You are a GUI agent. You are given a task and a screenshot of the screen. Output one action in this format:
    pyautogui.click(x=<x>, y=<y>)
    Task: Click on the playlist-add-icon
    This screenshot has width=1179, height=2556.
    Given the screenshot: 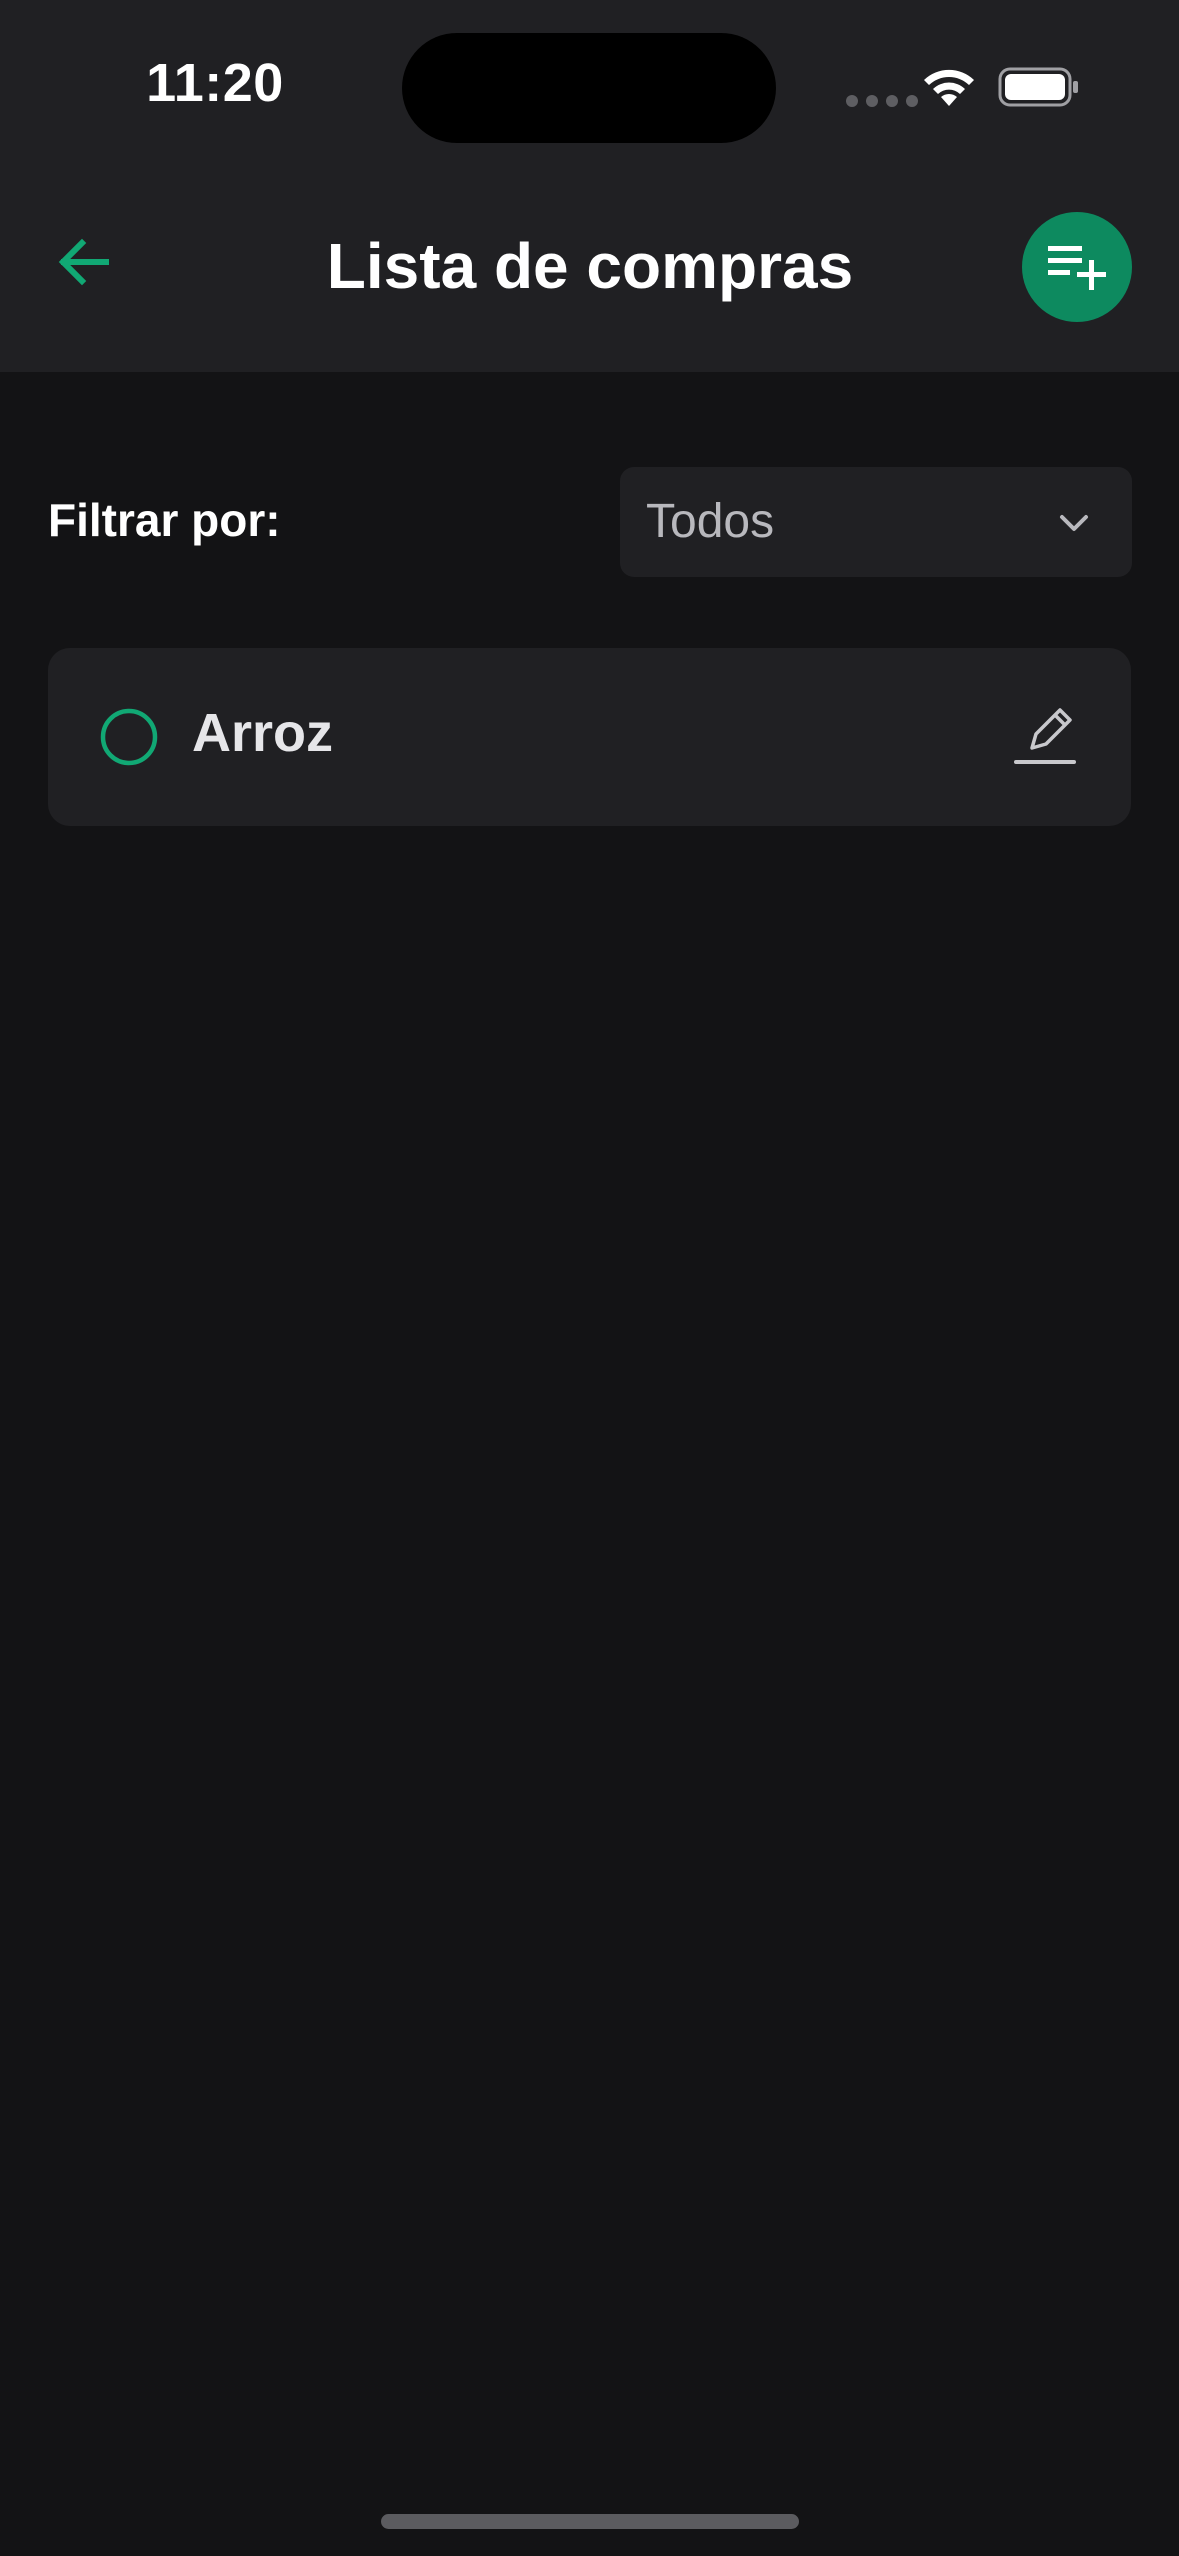 What is the action you would take?
    pyautogui.click(x=1077, y=268)
    